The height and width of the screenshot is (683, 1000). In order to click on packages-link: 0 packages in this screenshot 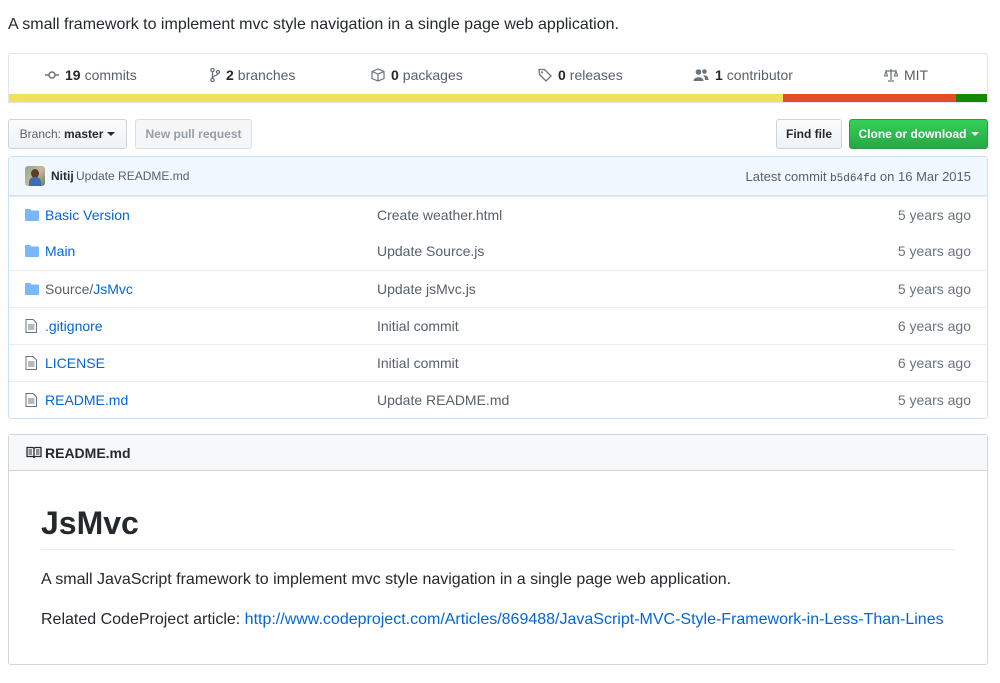, I will do `click(417, 75)`.